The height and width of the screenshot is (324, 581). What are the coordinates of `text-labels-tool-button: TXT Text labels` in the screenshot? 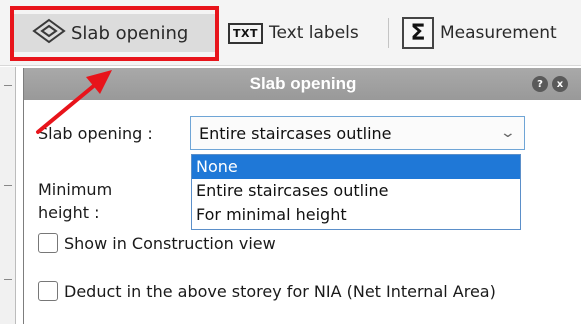 It's located at (293, 33).